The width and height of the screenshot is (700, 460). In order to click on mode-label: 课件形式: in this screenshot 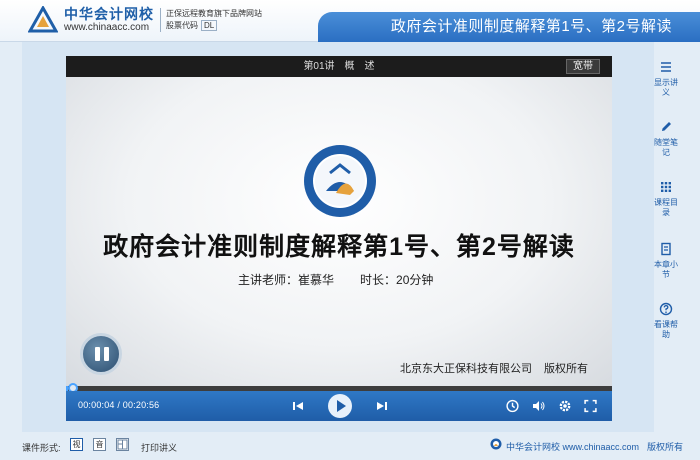, I will do `click(41, 448)`.